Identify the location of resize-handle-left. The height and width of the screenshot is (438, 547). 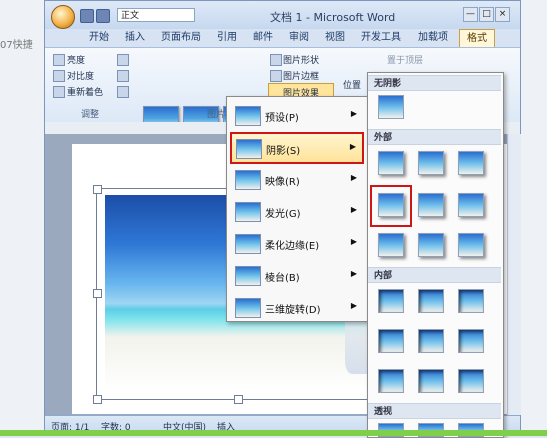
(97, 293).